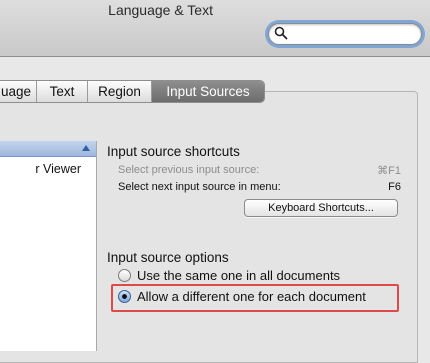 The width and height of the screenshot is (430, 363). I want to click on list-item: r Viewer, so click(48, 169).